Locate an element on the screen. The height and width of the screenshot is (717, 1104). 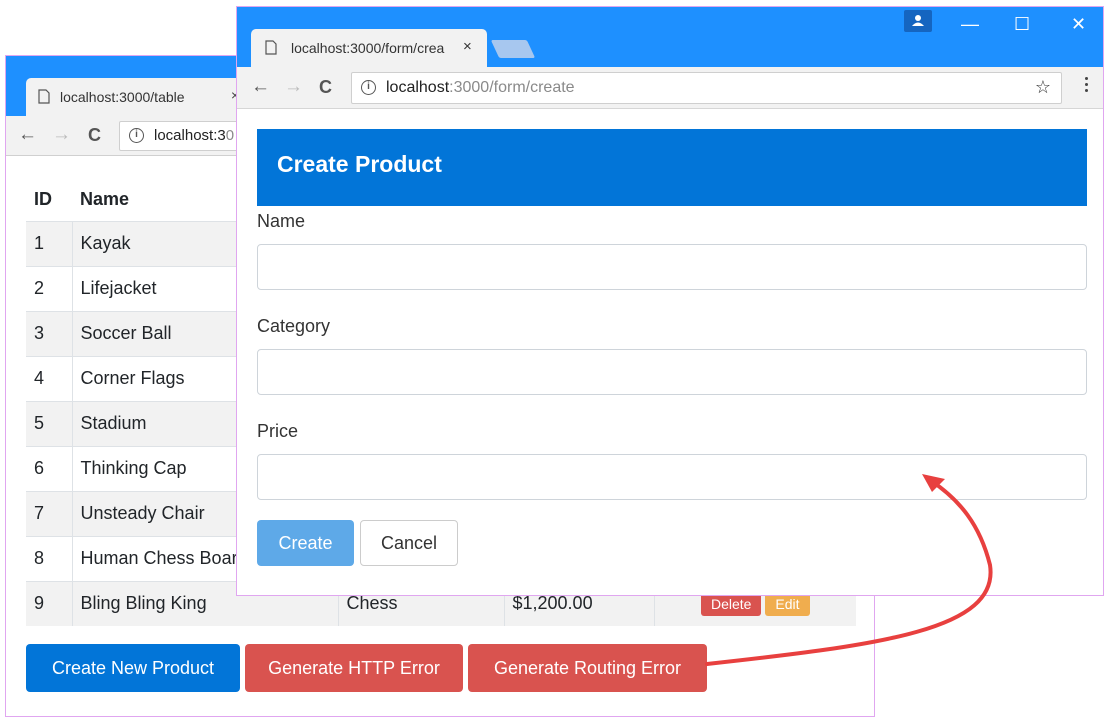
cell-id: 5 is located at coordinates (49, 423).